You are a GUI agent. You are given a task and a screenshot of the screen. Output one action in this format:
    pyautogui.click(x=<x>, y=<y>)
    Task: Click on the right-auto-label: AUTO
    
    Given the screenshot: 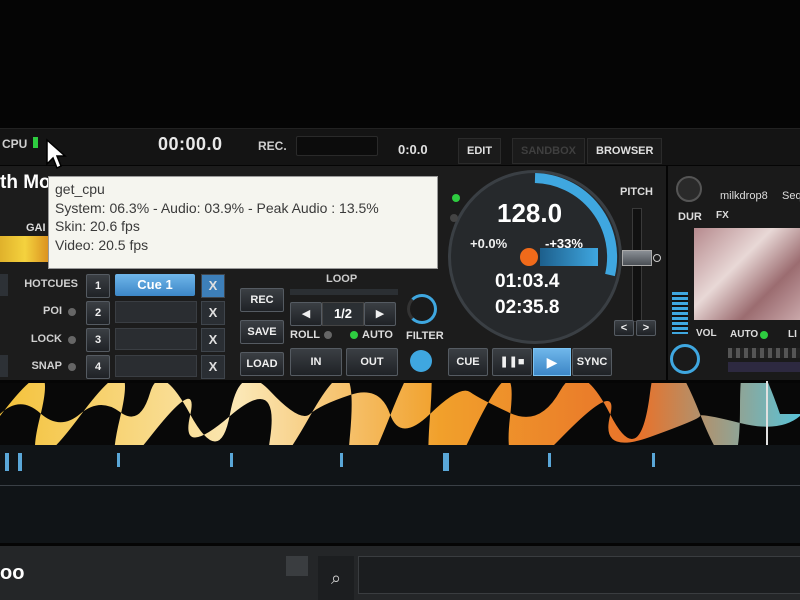 What is the action you would take?
    pyautogui.click(x=744, y=334)
    